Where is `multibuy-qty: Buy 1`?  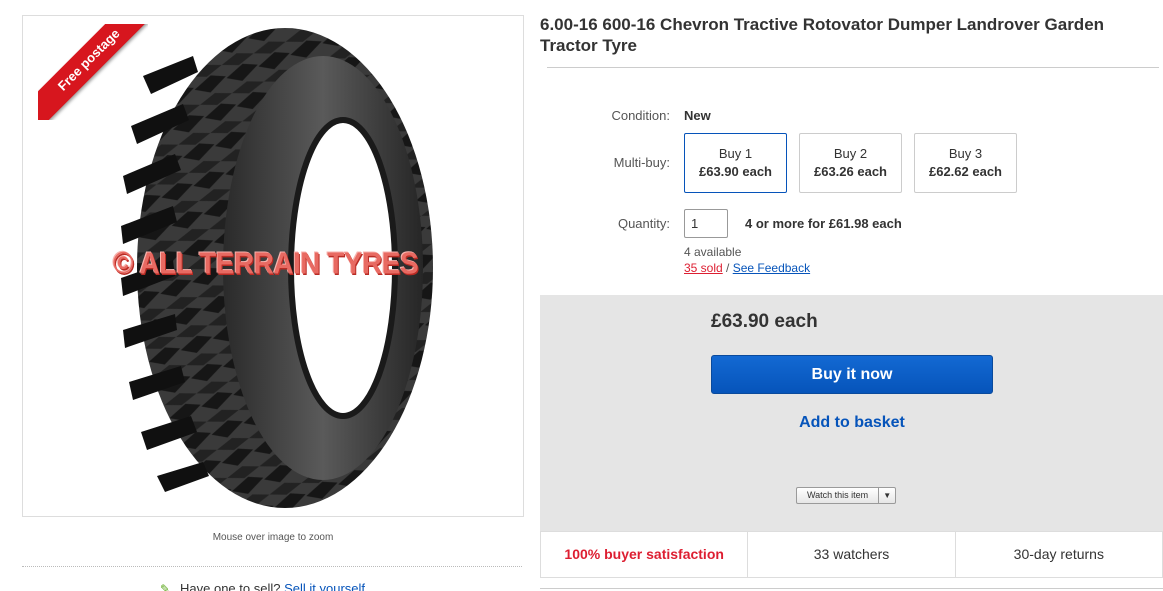 multibuy-qty: Buy 1 is located at coordinates (735, 153).